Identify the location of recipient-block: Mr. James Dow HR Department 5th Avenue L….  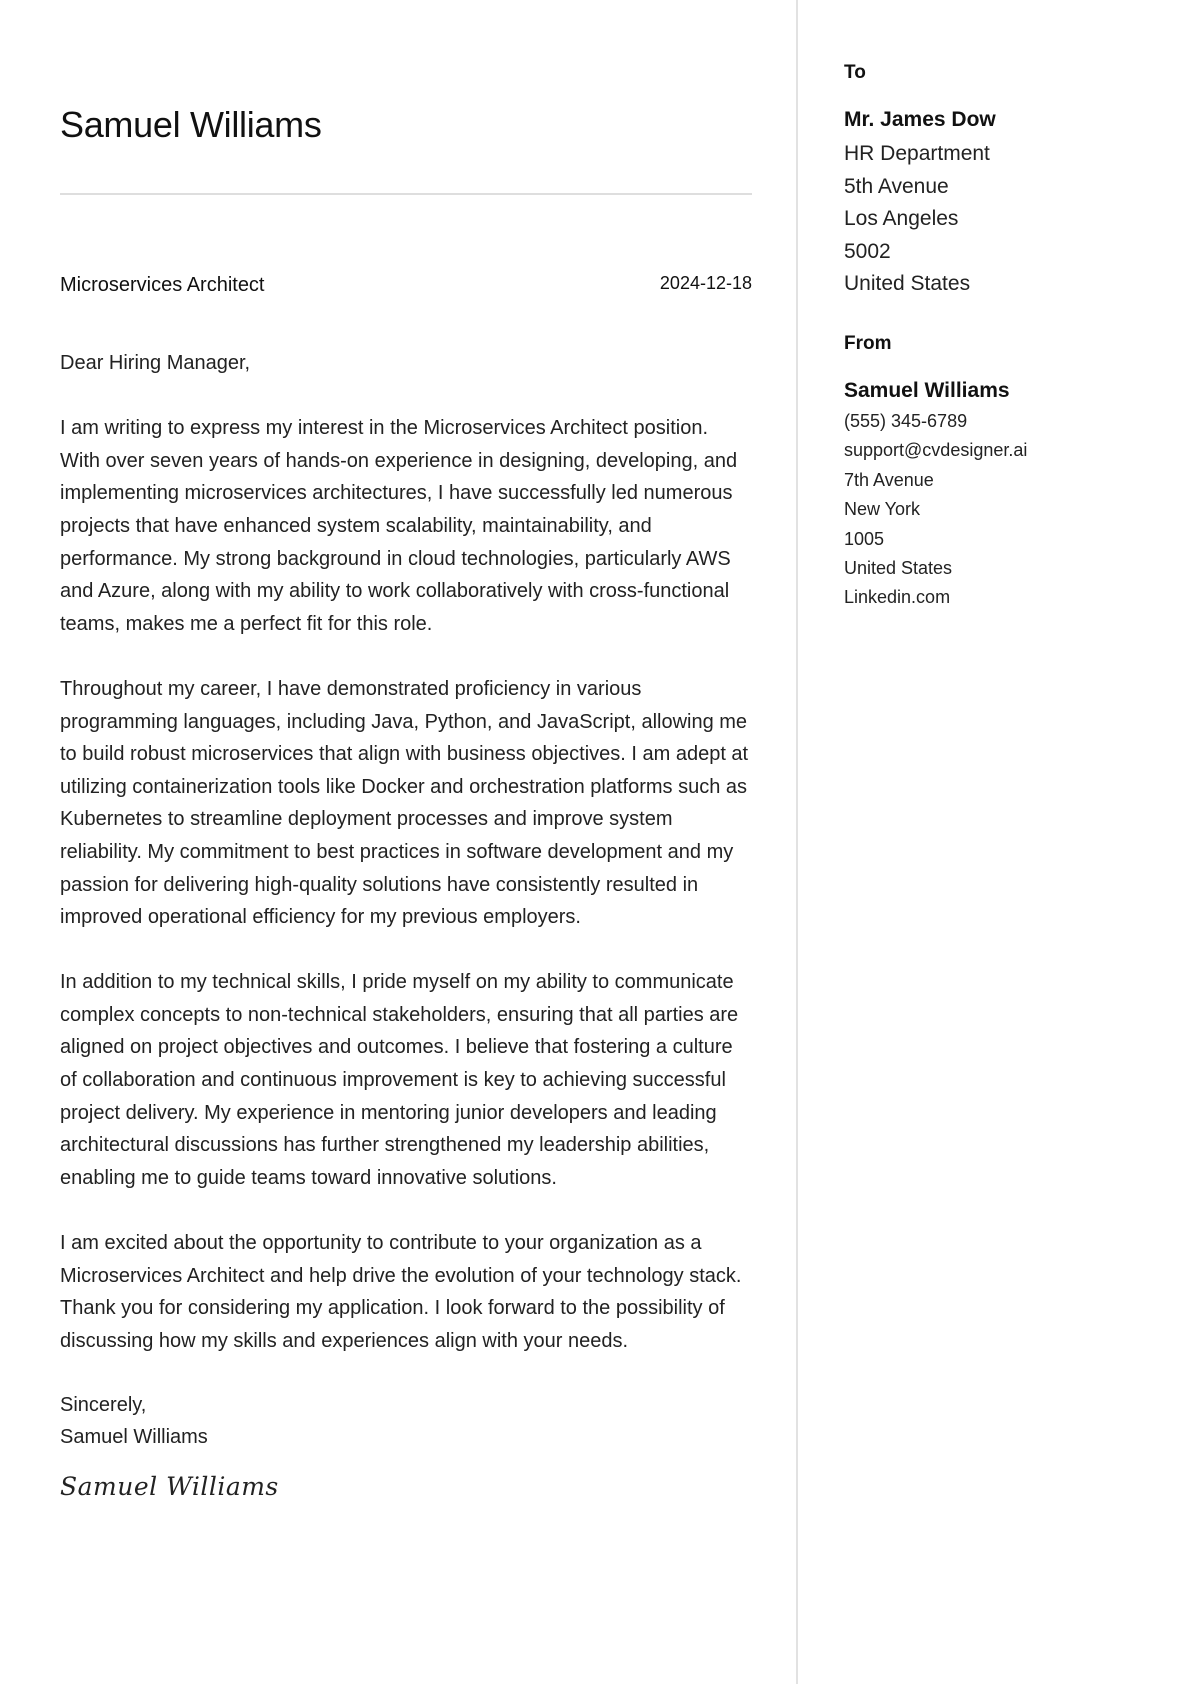
(920, 203).